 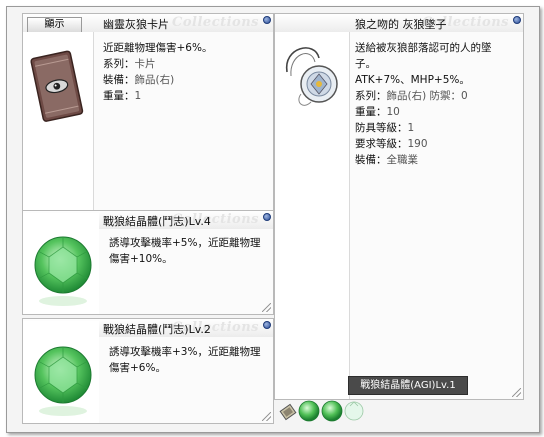 I want to click on prop-value: 190, so click(x=417, y=144).